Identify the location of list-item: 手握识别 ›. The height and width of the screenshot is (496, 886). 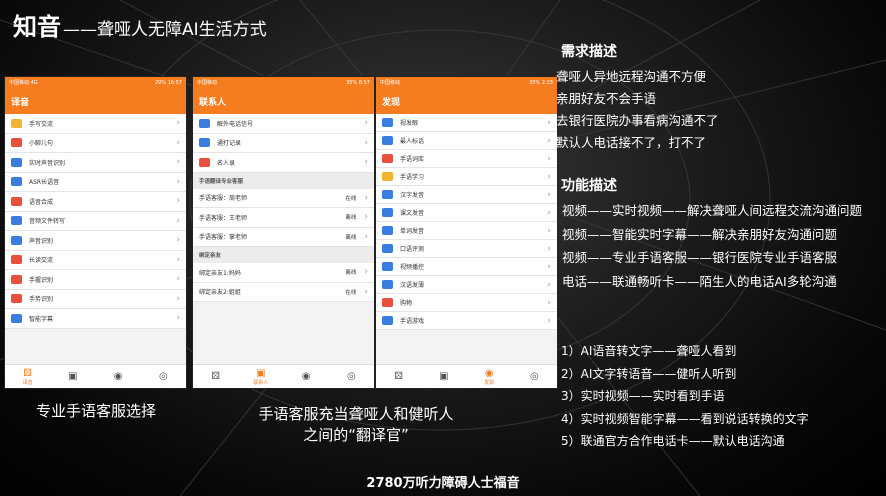
(95, 280).